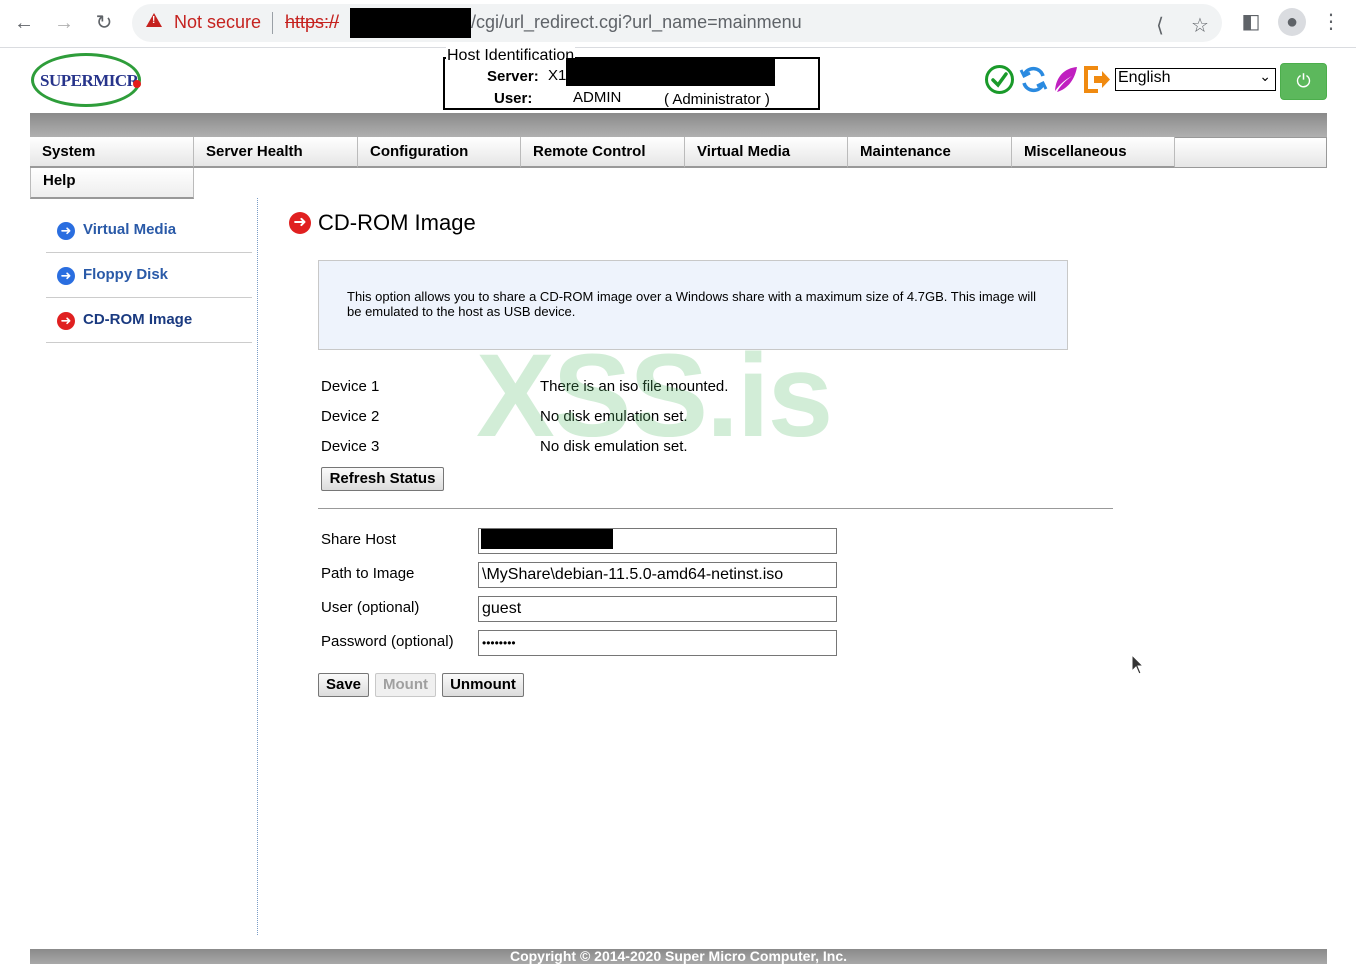 The image size is (1356, 964). What do you see at coordinates (715, 508) in the screenshot?
I see `section-divider` at bounding box center [715, 508].